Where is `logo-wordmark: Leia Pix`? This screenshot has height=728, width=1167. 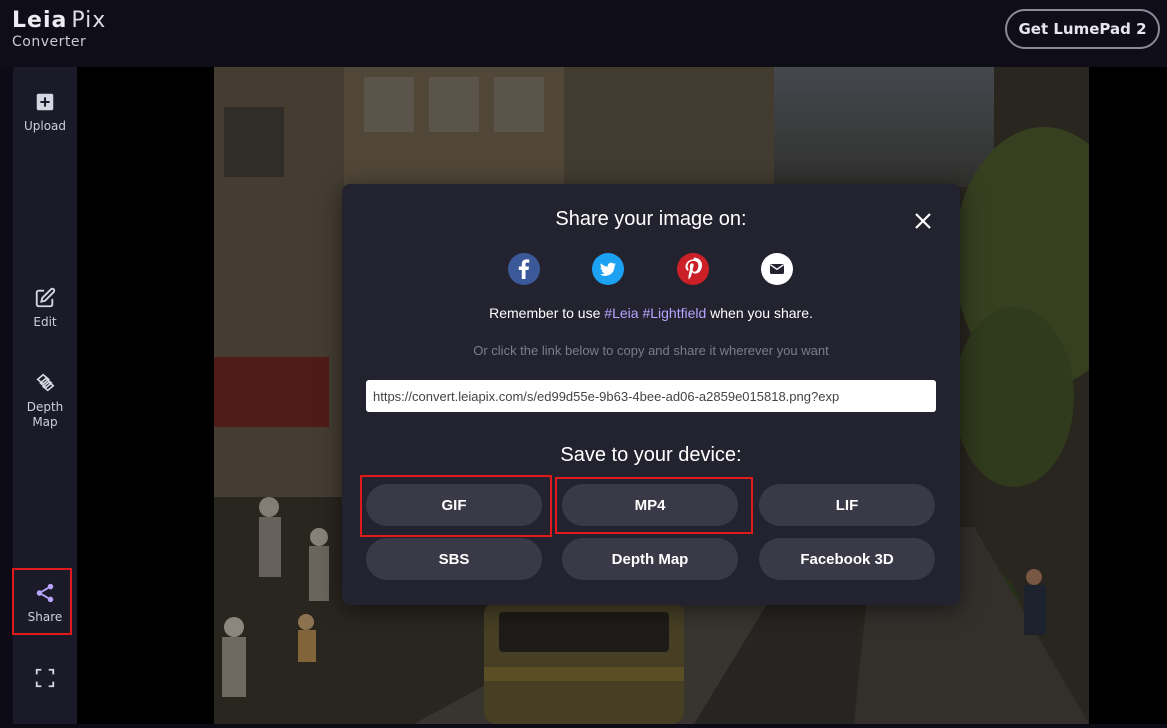
logo-wordmark: Leia Pix is located at coordinates (59, 20).